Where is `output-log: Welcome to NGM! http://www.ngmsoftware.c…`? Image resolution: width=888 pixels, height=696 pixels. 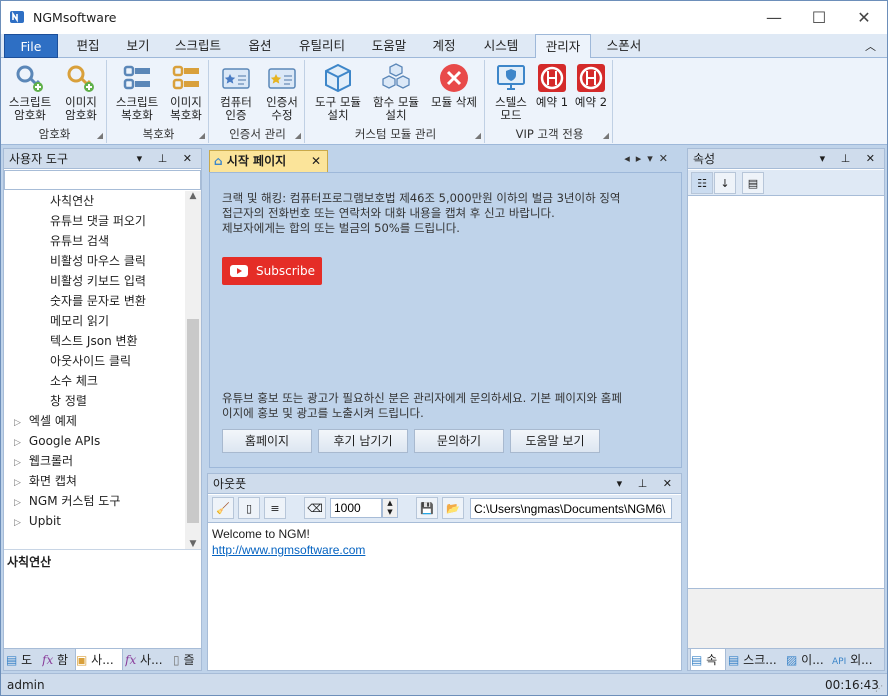 output-log: Welcome to NGM! http://www.ngmsoftware.c… is located at coordinates (288, 542).